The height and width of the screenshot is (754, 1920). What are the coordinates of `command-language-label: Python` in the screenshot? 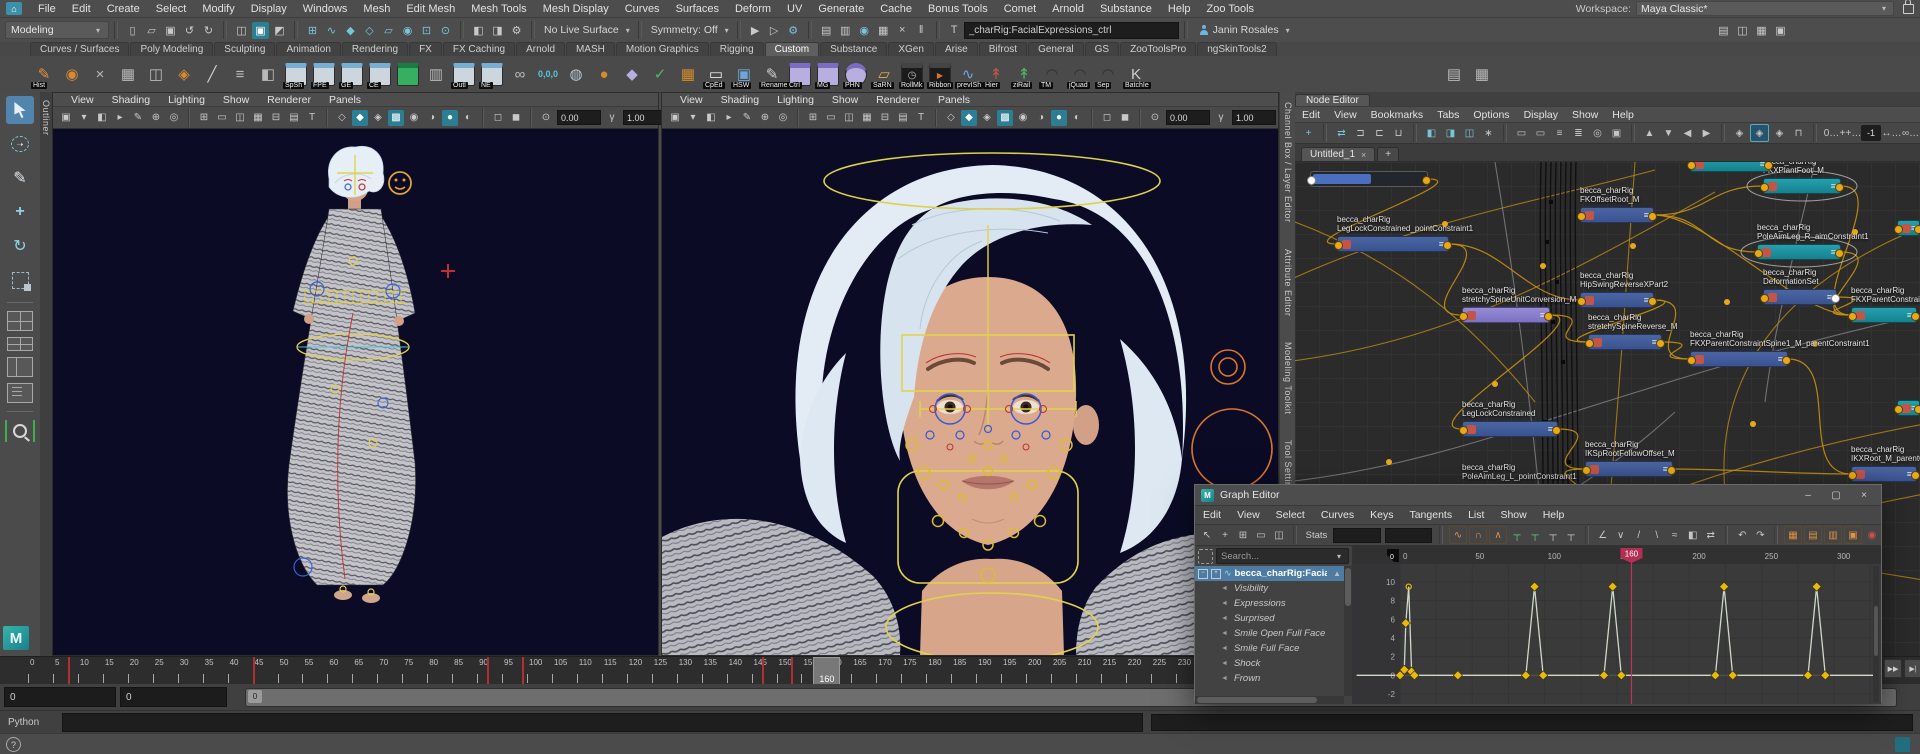 It's located at (31, 722).